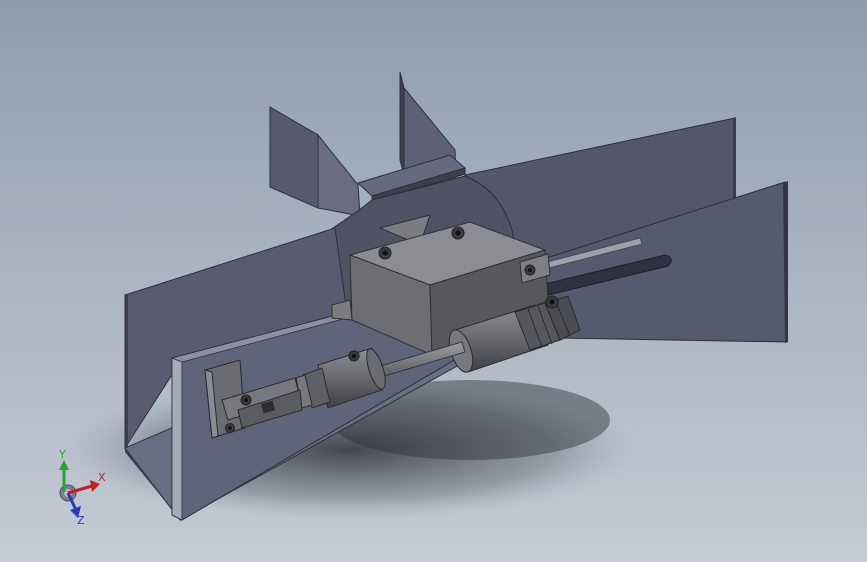  Describe the element at coordinates (81, 520) in the screenshot. I see `triad-z-label: Z` at that location.